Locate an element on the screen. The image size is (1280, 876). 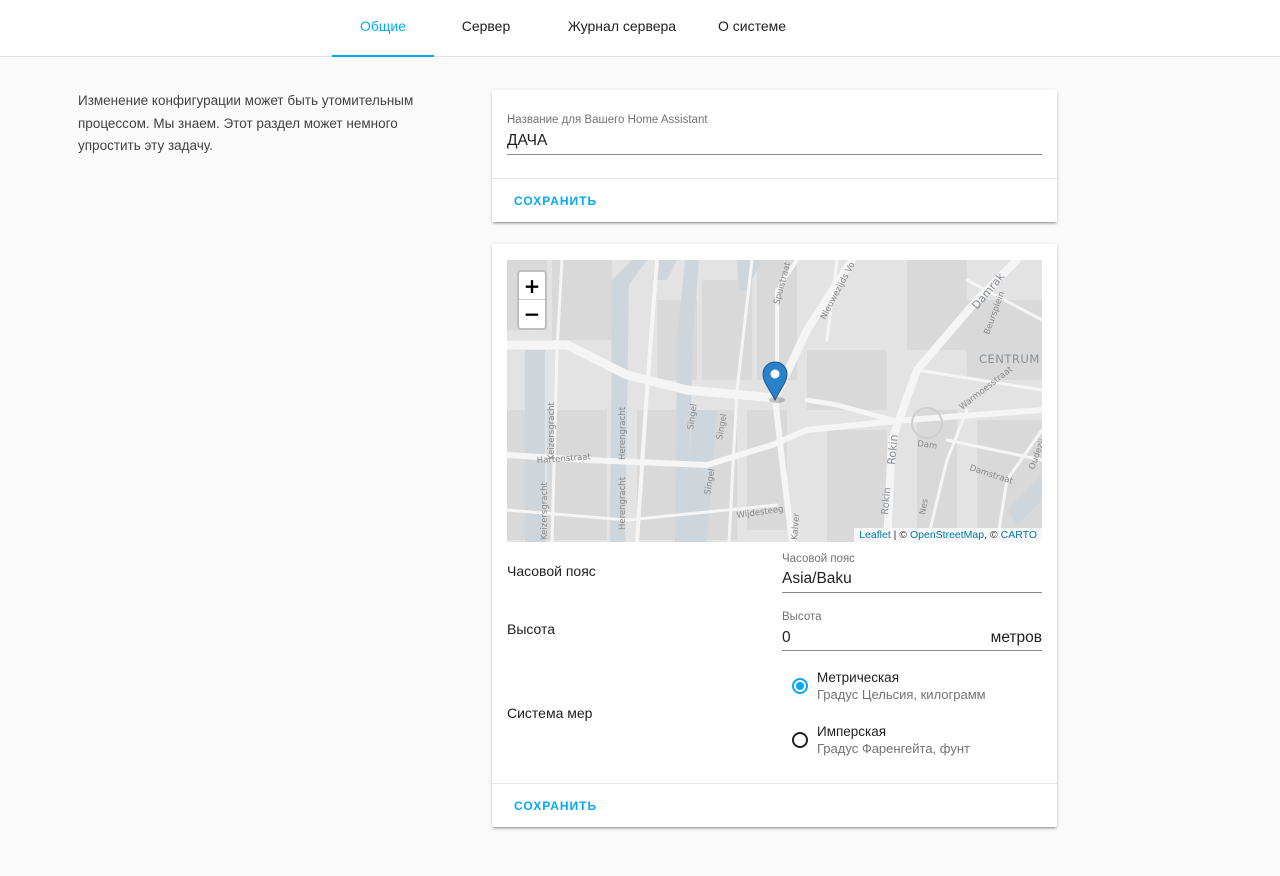
name-field-label: Название для Вашего Home Assistant is located at coordinates (607, 120).